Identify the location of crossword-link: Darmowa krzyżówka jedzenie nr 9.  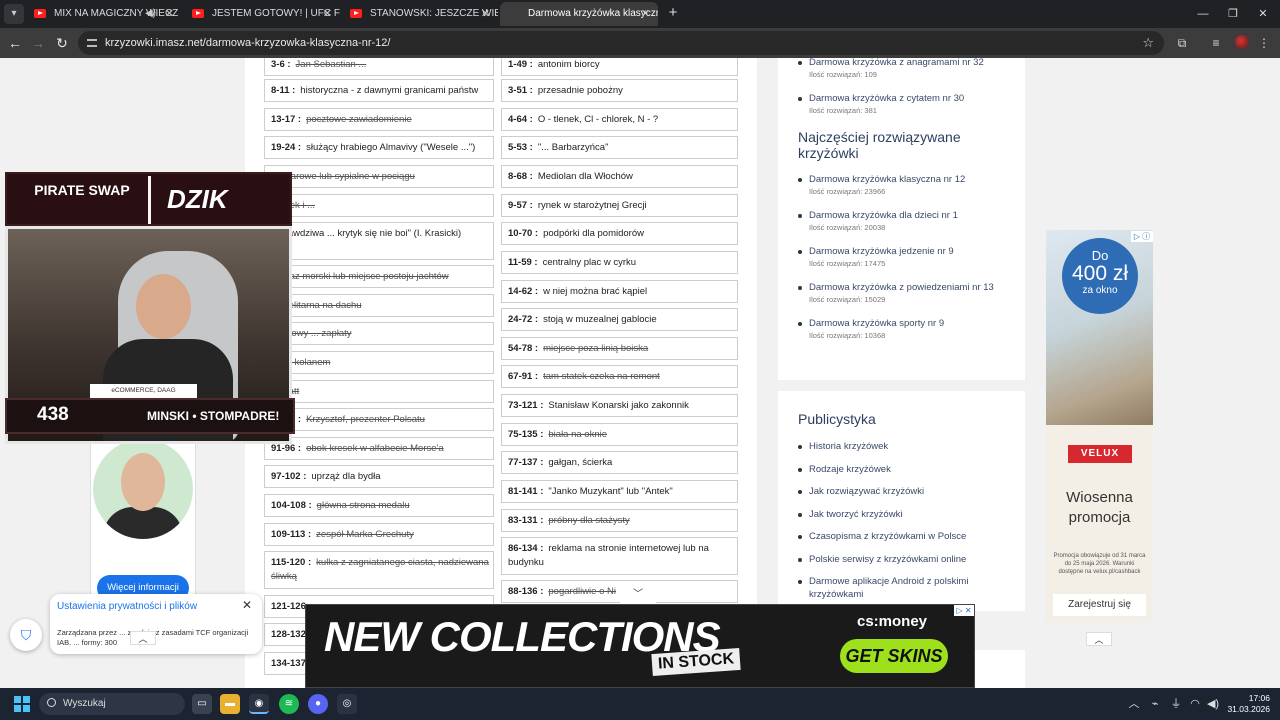
(913, 251).